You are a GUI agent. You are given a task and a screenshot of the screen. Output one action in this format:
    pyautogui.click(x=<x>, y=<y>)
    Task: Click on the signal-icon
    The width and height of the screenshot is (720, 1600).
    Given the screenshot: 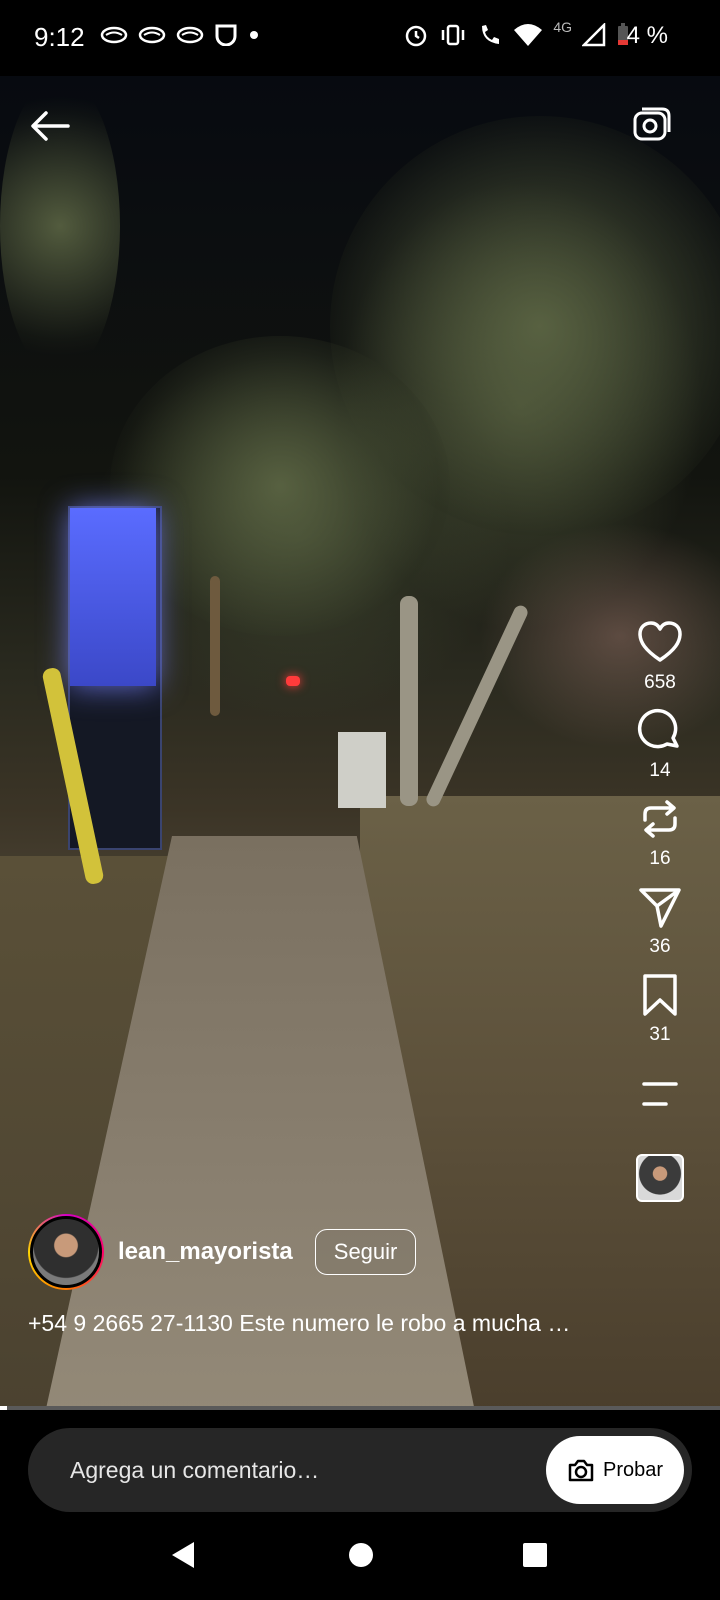 What is the action you would take?
    pyautogui.click(x=594, y=35)
    